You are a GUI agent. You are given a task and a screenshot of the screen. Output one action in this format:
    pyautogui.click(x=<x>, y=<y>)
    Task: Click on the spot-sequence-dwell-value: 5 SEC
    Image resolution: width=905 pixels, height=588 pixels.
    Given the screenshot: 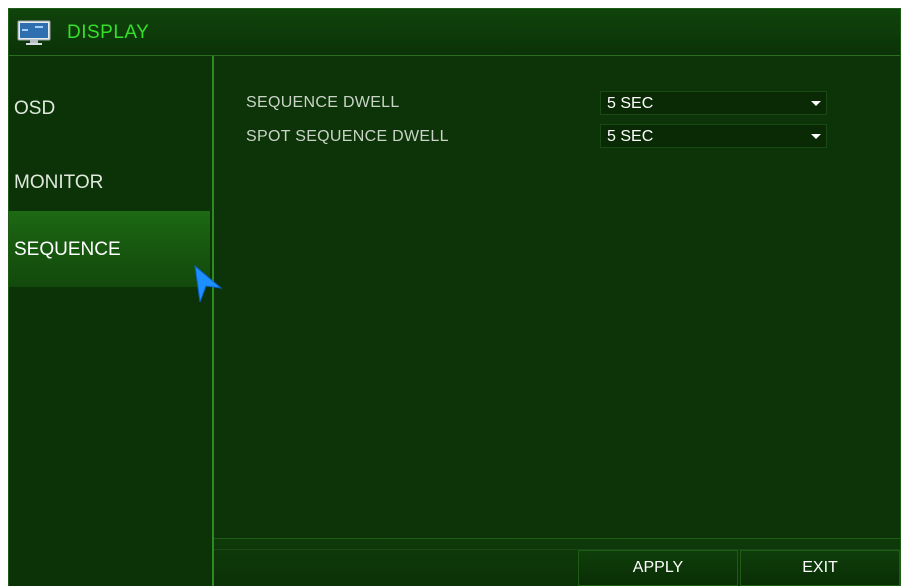 What is the action you would take?
    pyautogui.click(x=630, y=136)
    